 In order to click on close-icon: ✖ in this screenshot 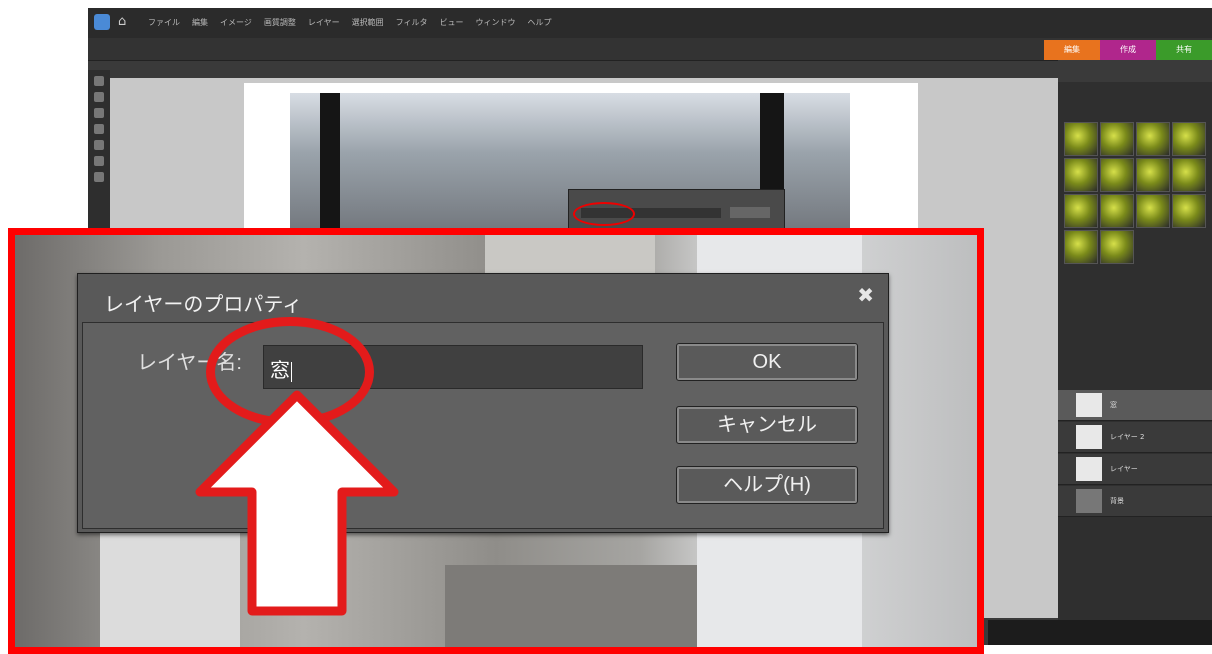, I will do `click(865, 295)`.